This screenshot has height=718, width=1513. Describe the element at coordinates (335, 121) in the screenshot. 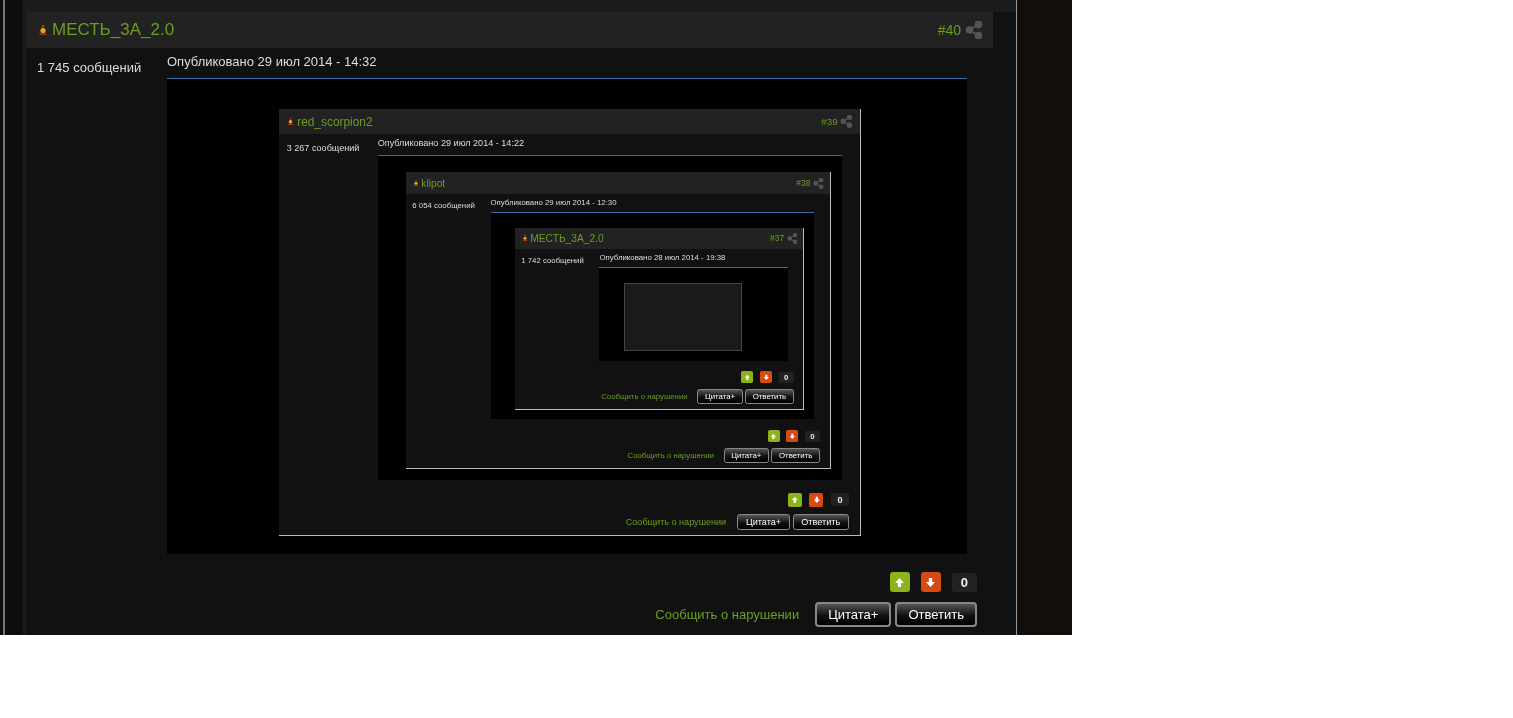

I see `author-link: red_scorpion2` at that location.